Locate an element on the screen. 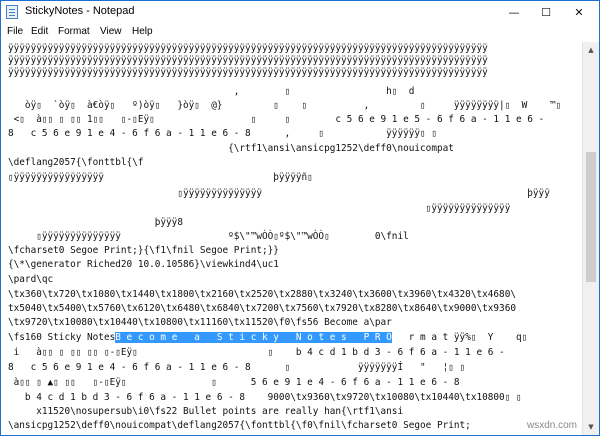 This screenshot has height=436, width=600. scroll-down-arrow-icon: ▼ is located at coordinates (591, 427).